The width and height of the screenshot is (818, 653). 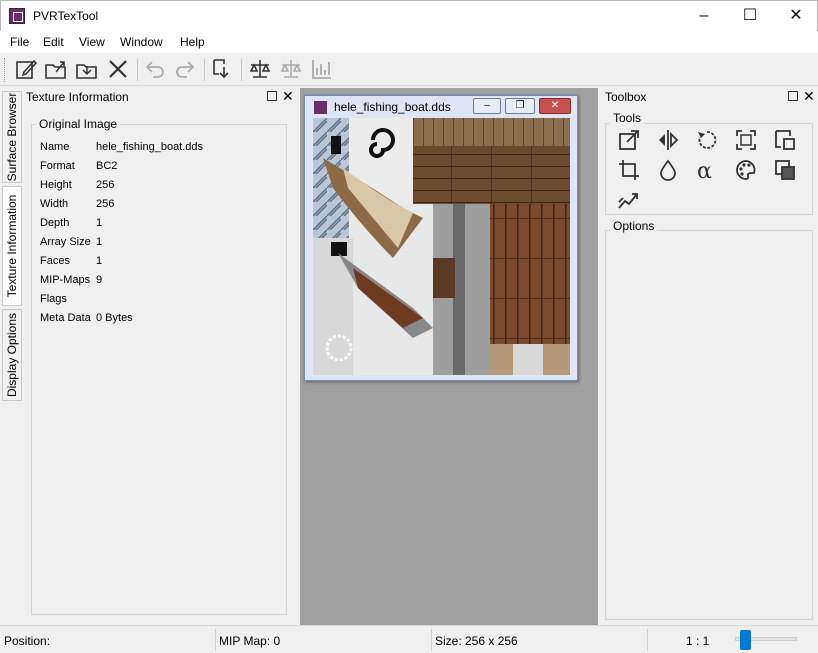 What do you see at coordinates (392, 107) in the screenshot?
I see `image-window-title: hele_fishing_boat.dds` at bounding box center [392, 107].